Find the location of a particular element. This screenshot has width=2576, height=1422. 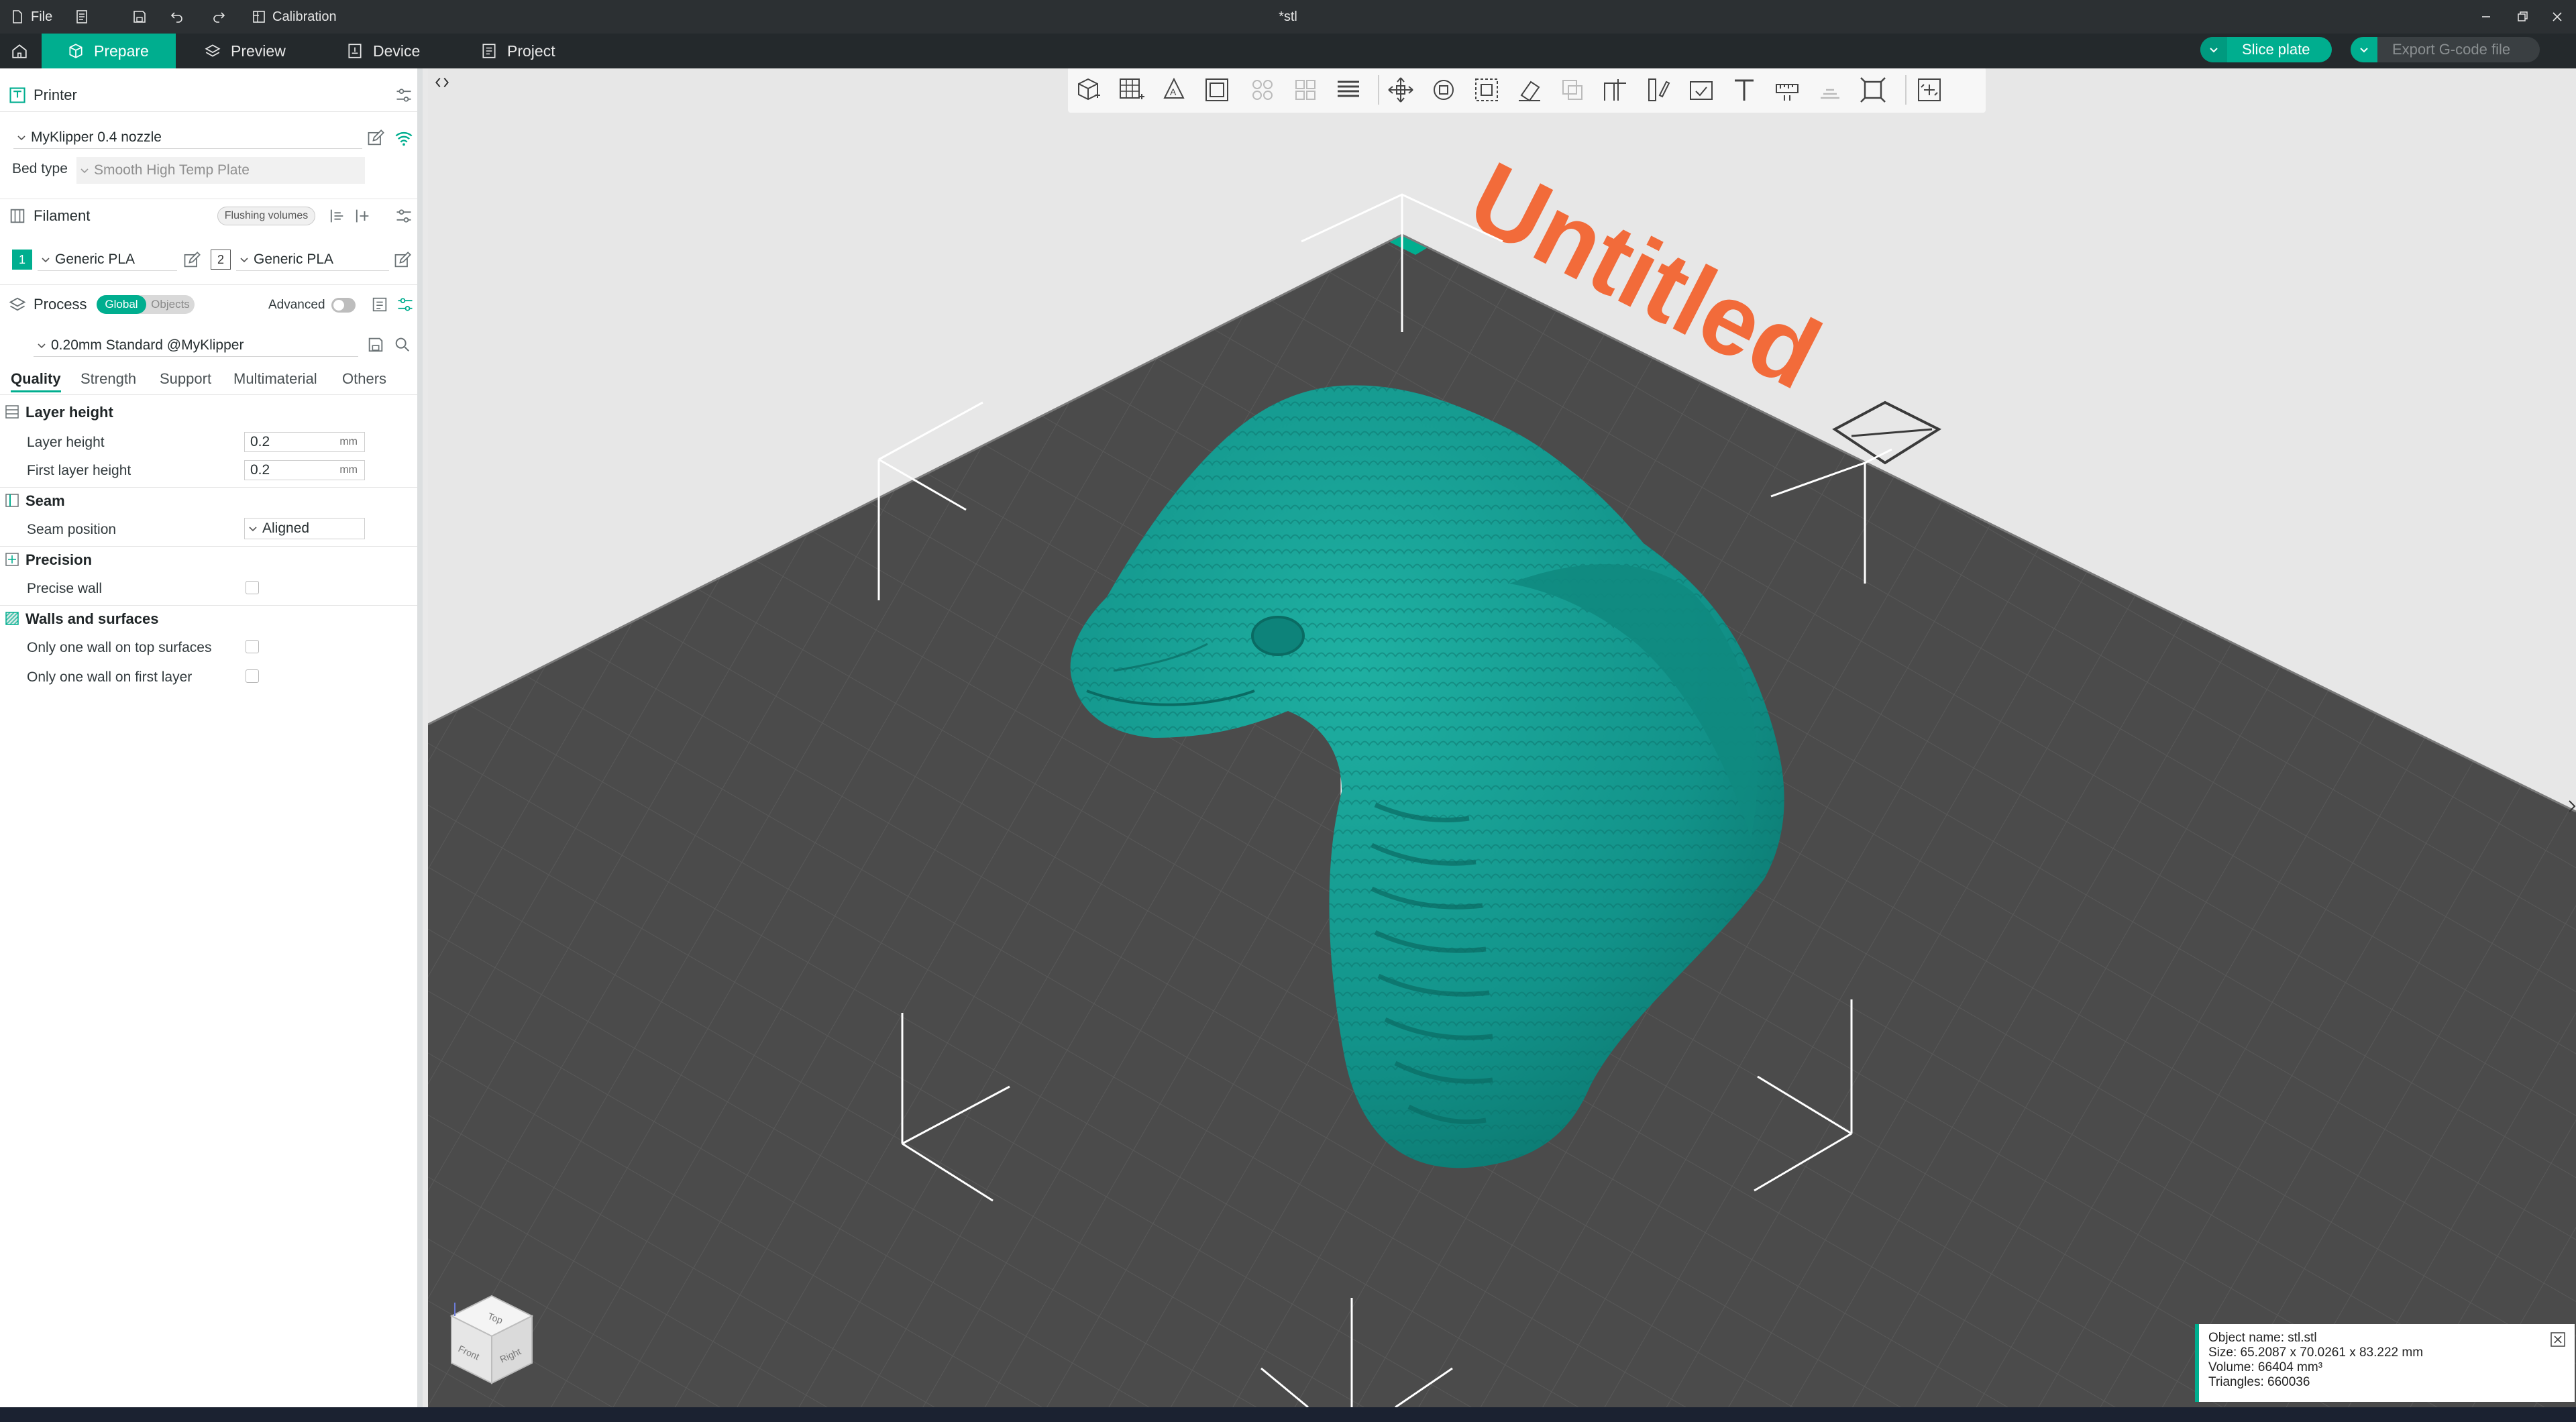

main-tab-bar: Prepare Preview Device Project is located at coordinates (1288, 51).